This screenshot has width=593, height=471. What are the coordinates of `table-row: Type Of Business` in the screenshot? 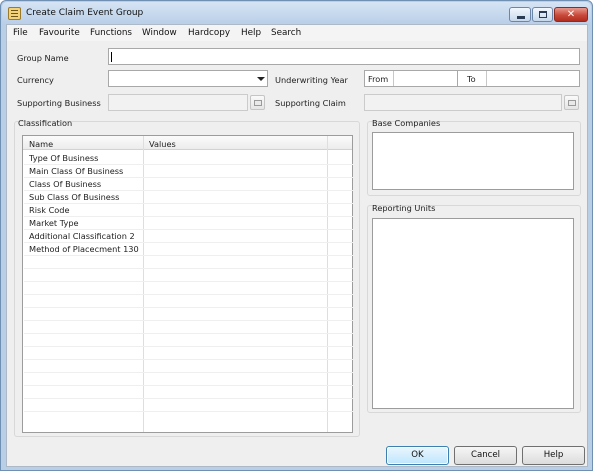 It's located at (187, 158).